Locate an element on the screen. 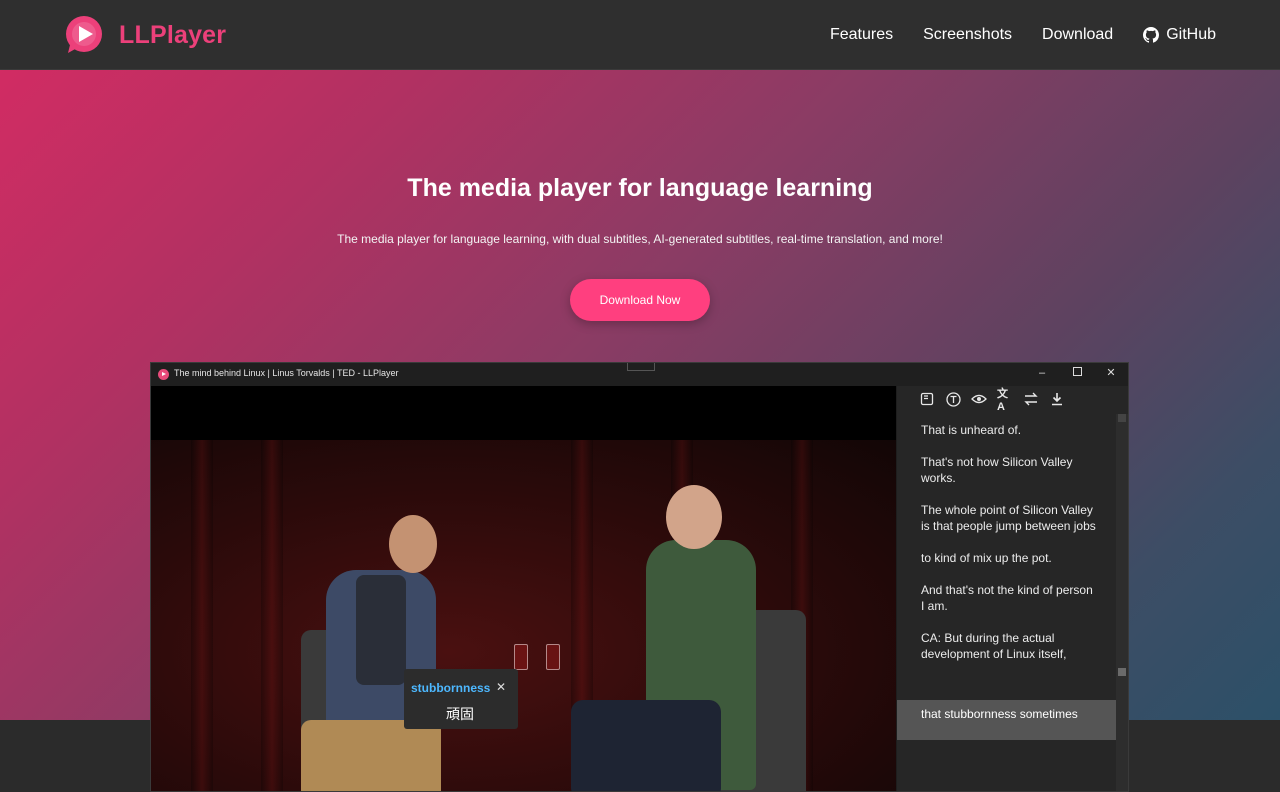 The image size is (1280, 792). nav-link-label: Screenshots is located at coordinates (968, 34).